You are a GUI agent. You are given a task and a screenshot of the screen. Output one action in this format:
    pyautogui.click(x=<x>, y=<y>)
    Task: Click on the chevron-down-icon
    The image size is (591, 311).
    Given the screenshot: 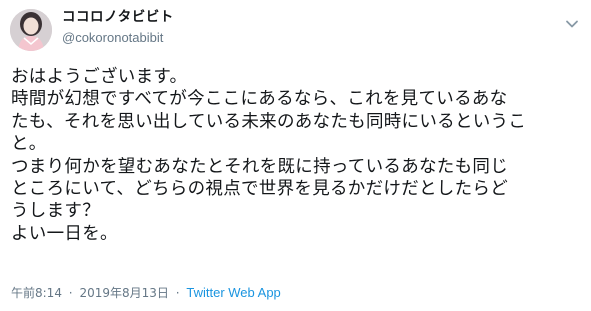 What is the action you would take?
    pyautogui.click(x=572, y=24)
    